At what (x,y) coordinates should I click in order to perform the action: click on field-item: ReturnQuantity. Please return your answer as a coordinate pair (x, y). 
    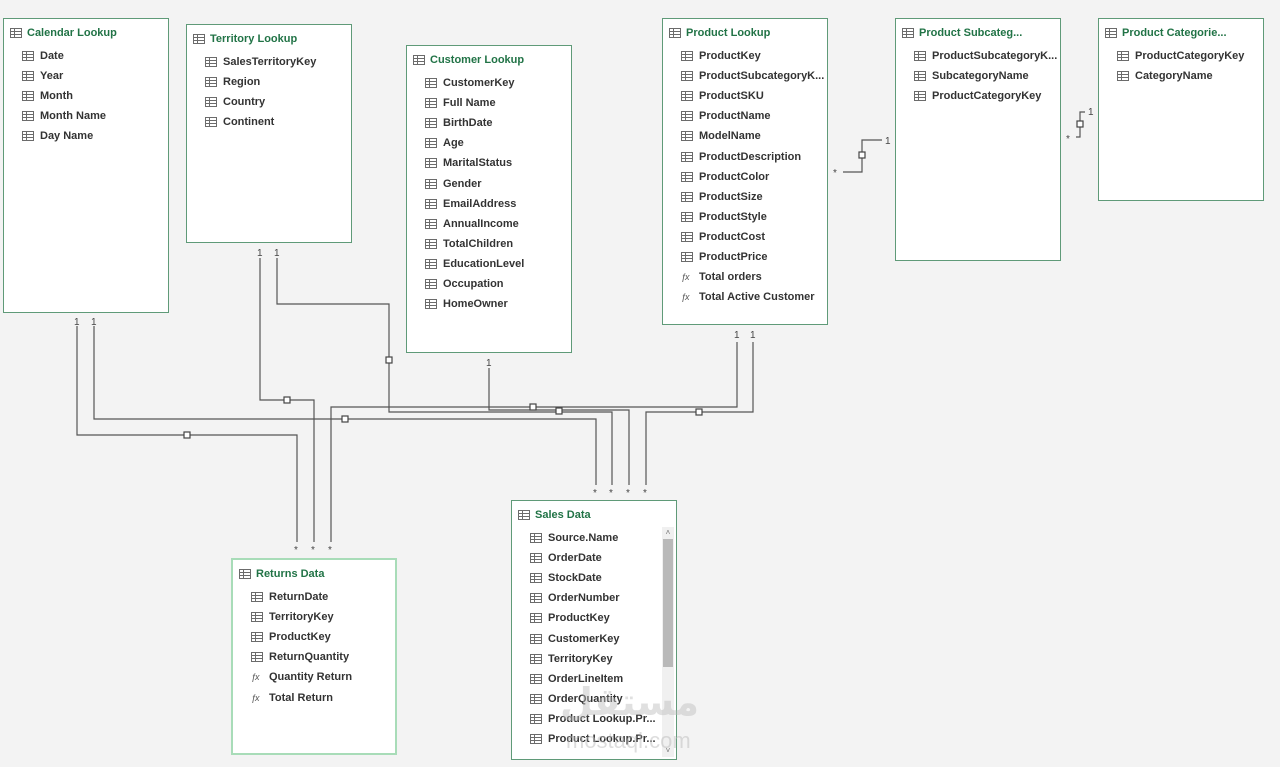
    Looking at the image, I should click on (323, 657).